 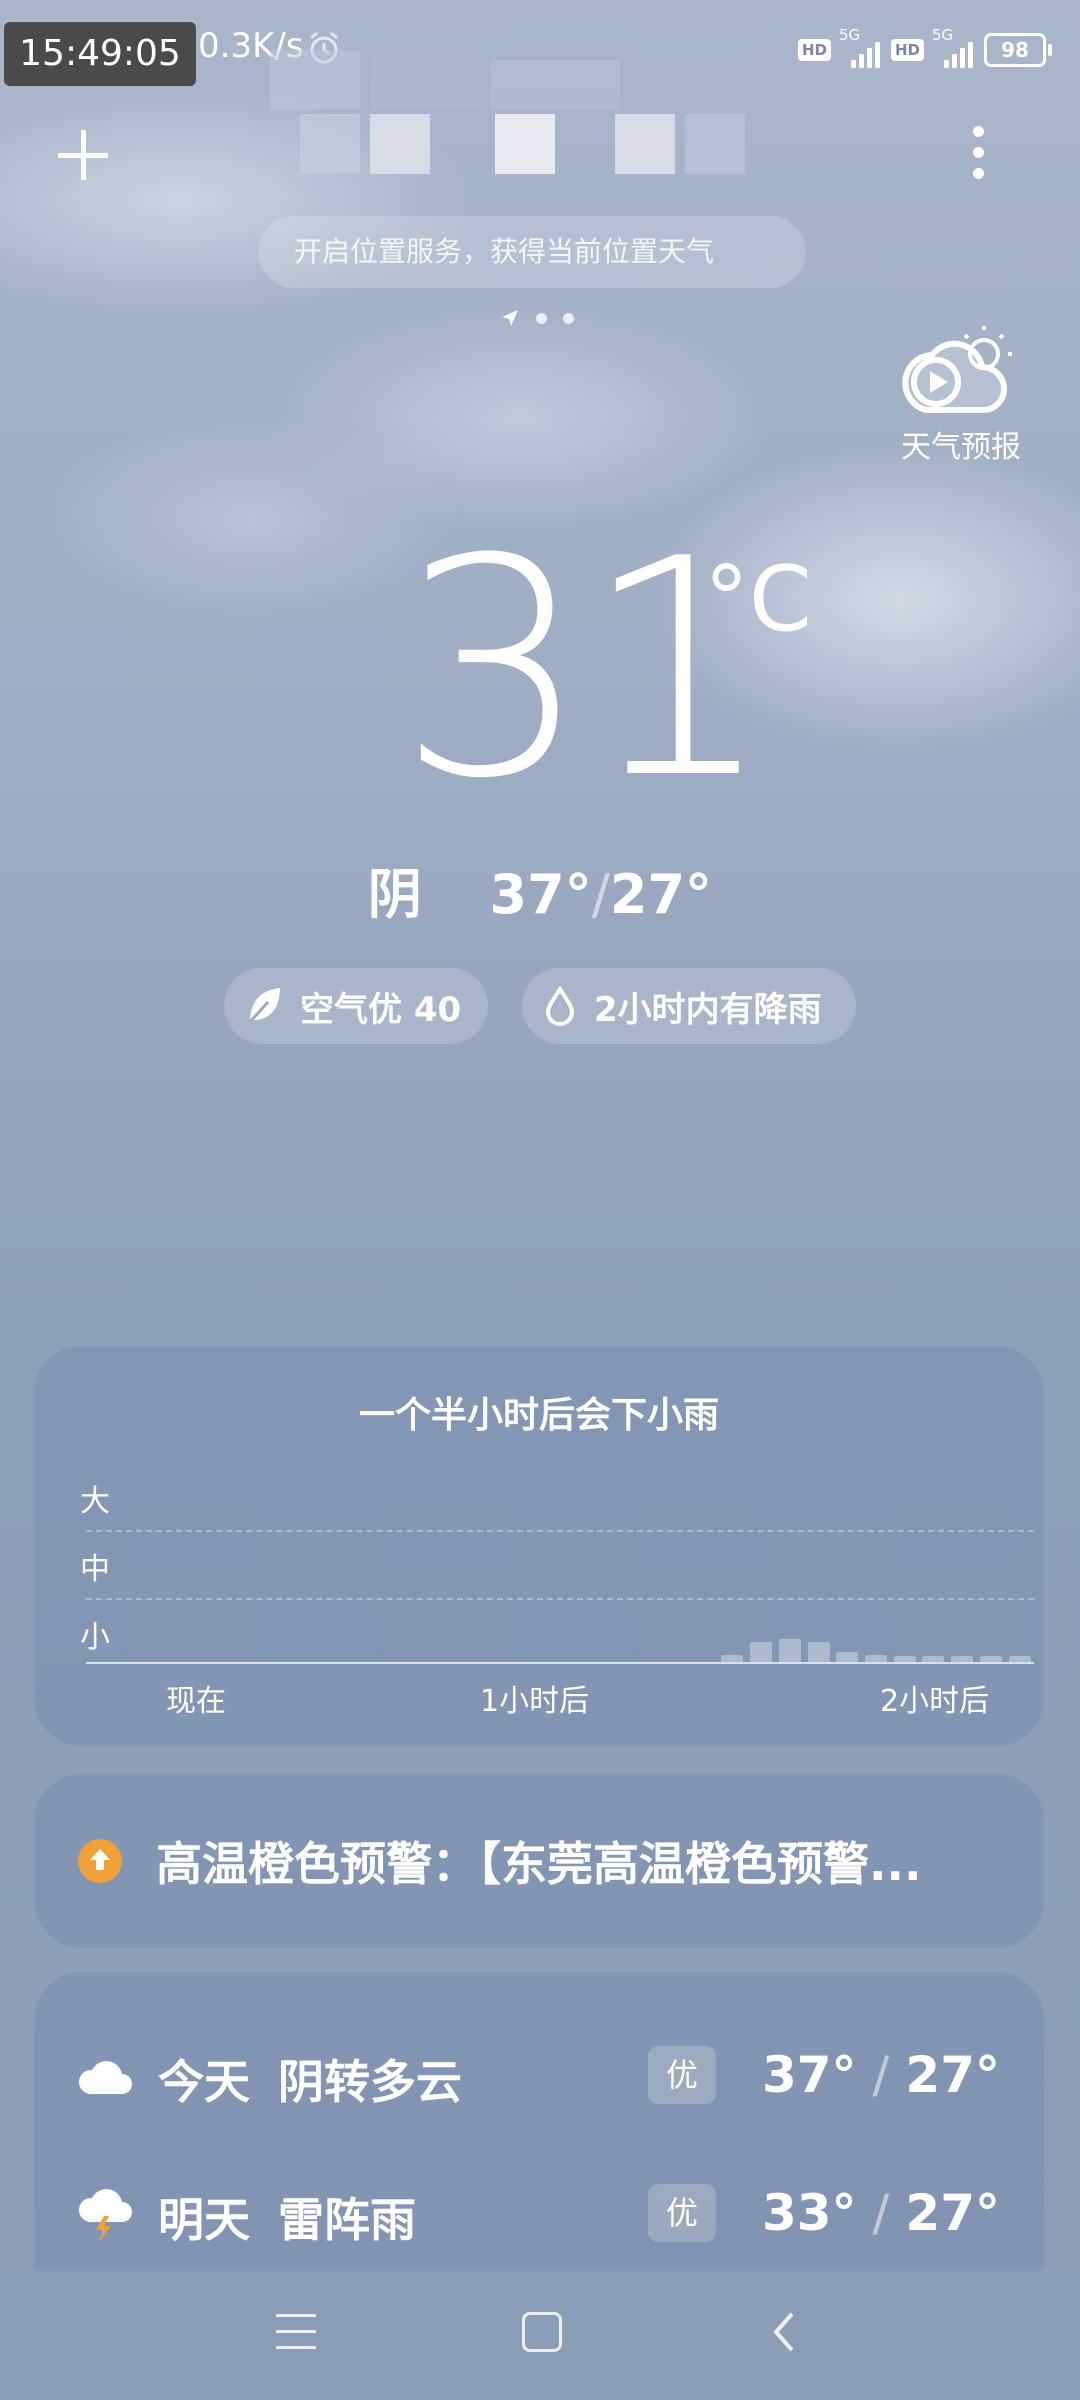 What do you see at coordinates (957, 369) in the screenshot?
I see `play-cloud-icon` at bounding box center [957, 369].